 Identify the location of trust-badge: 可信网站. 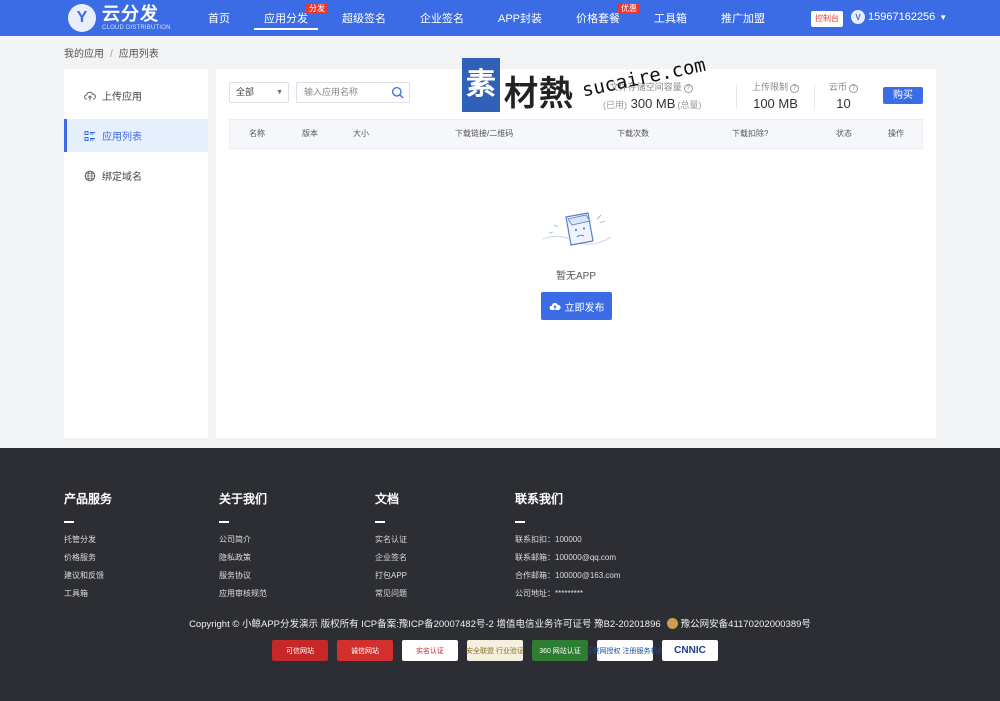
(300, 650).